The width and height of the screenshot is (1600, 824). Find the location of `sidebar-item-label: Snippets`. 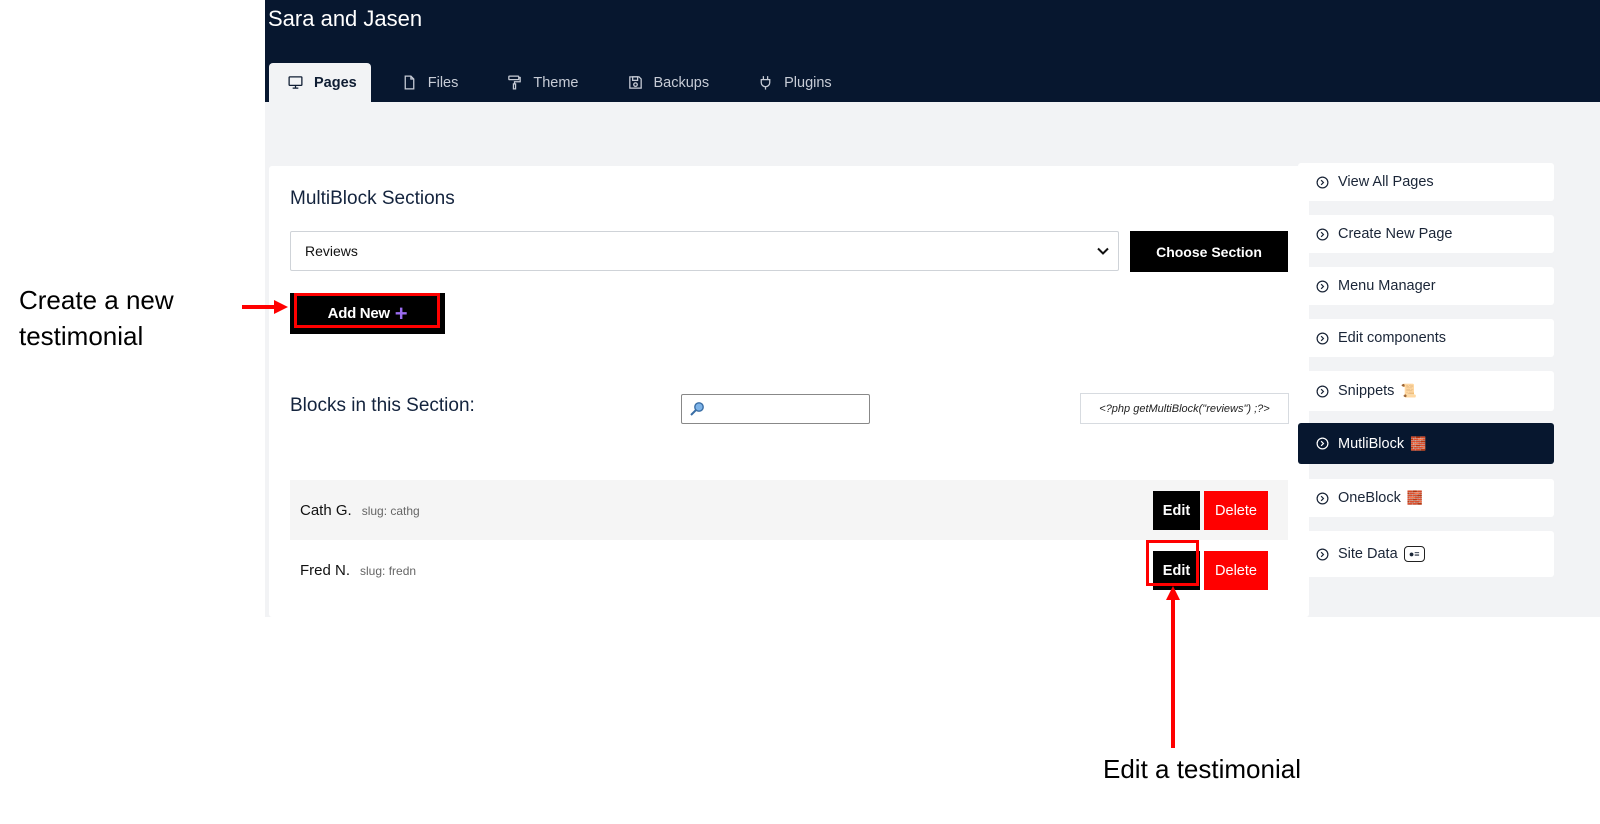

sidebar-item-label: Snippets is located at coordinates (1366, 391).